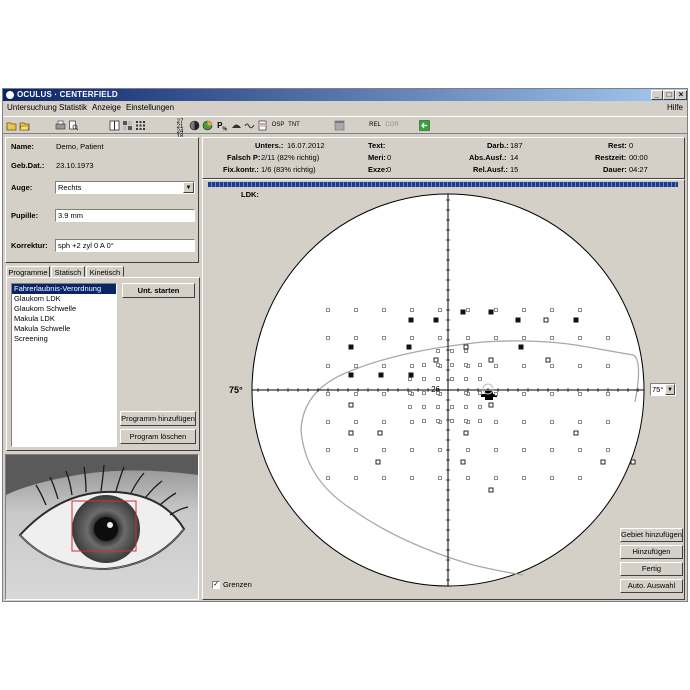 This screenshot has height=690, width=690. What do you see at coordinates (244, 157) in the screenshot?
I see `falsch-label: Falsch P:` at bounding box center [244, 157].